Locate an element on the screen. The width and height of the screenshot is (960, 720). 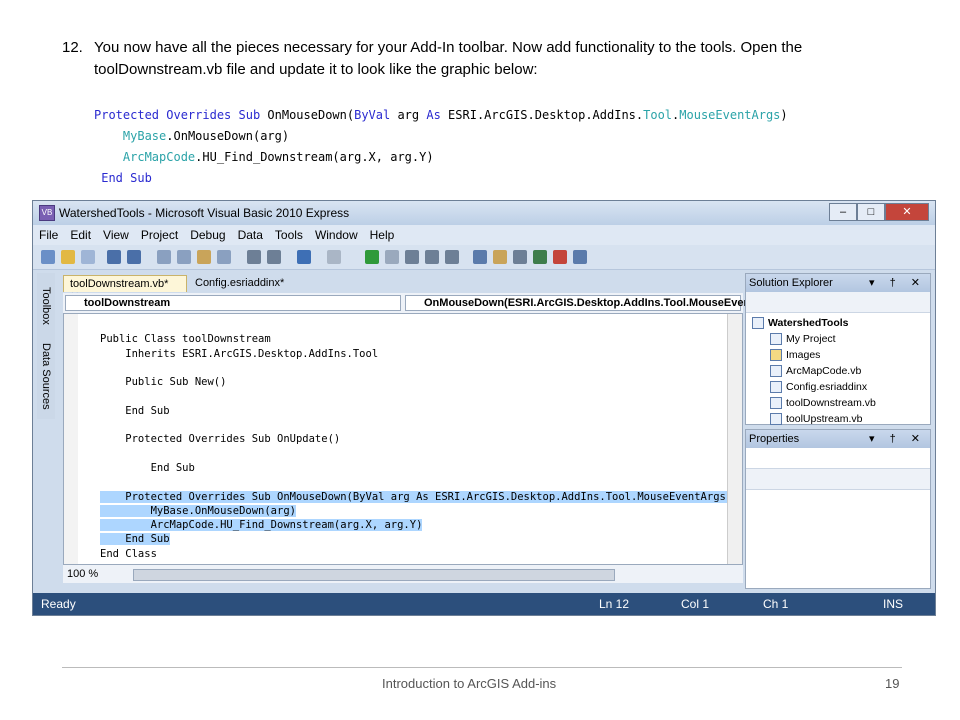
class-dropdown: toolDownstream is located at coordinates (233, 303).